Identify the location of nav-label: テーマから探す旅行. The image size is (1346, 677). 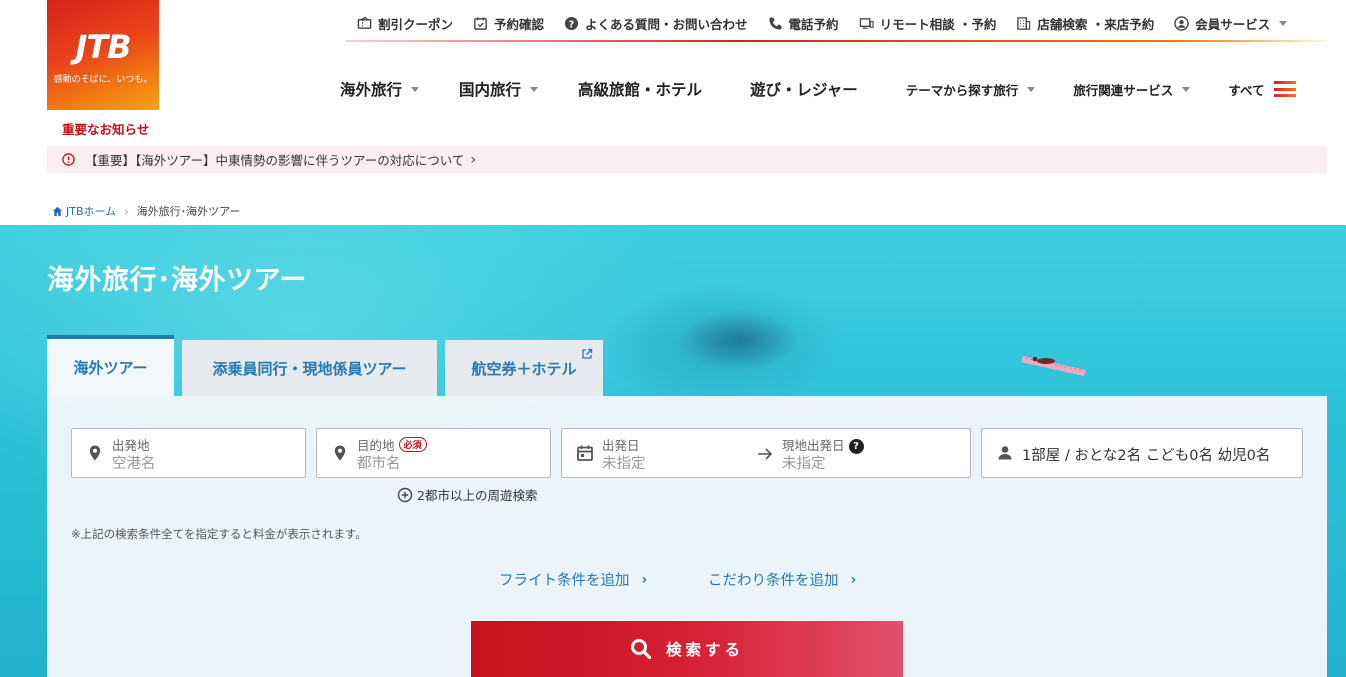
(962, 90).